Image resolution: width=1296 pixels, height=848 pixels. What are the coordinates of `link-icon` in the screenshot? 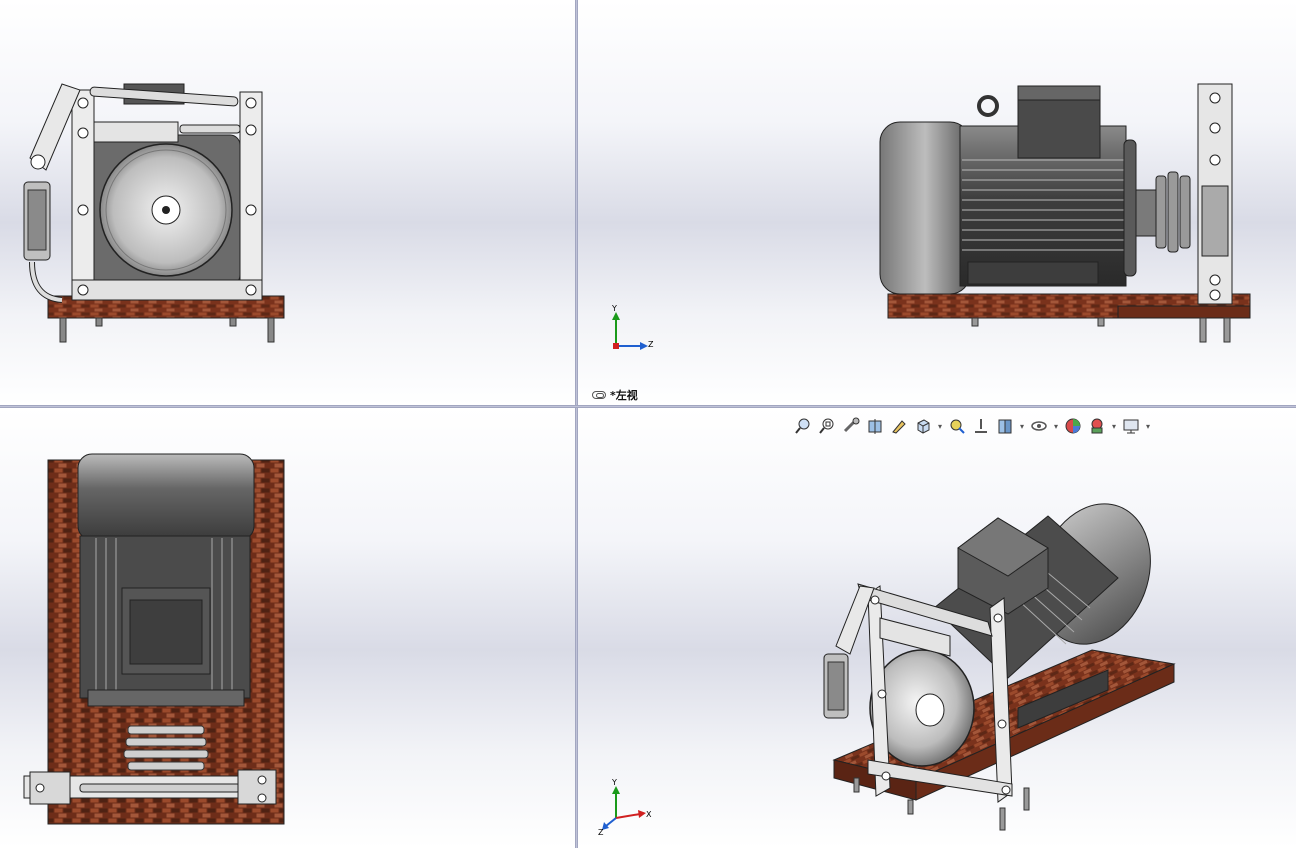 It's located at (599, 395).